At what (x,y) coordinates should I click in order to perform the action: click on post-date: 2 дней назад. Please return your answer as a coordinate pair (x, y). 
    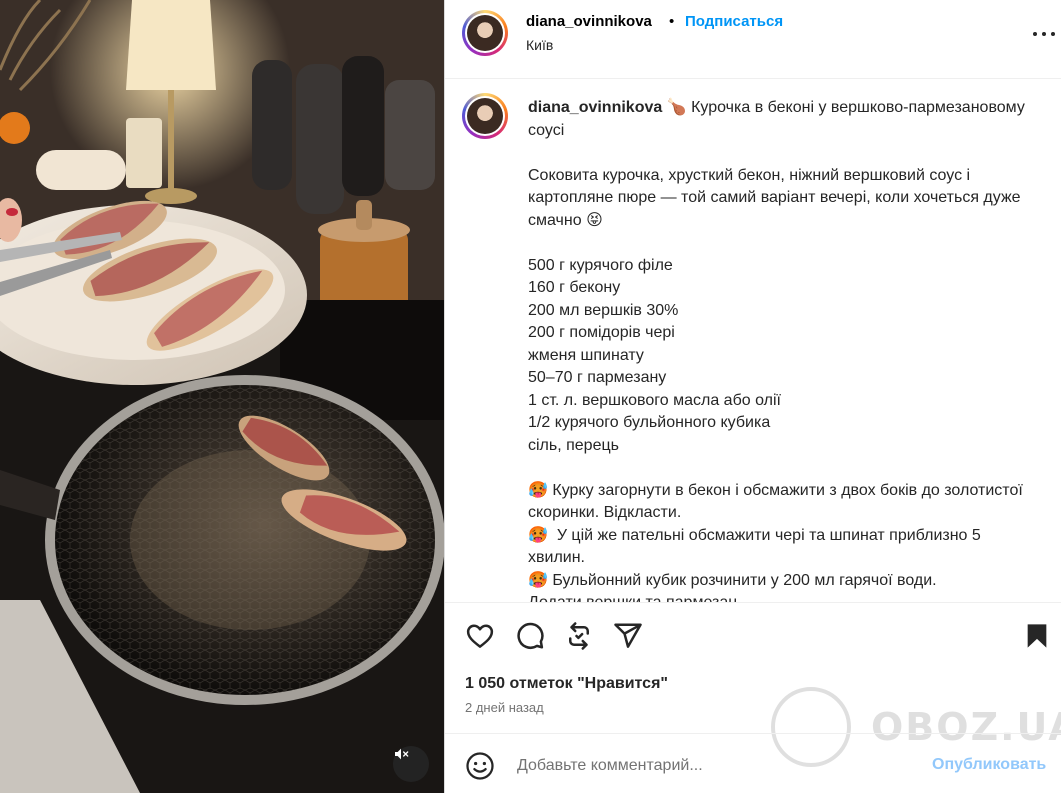
    Looking at the image, I should click on (504, 707).